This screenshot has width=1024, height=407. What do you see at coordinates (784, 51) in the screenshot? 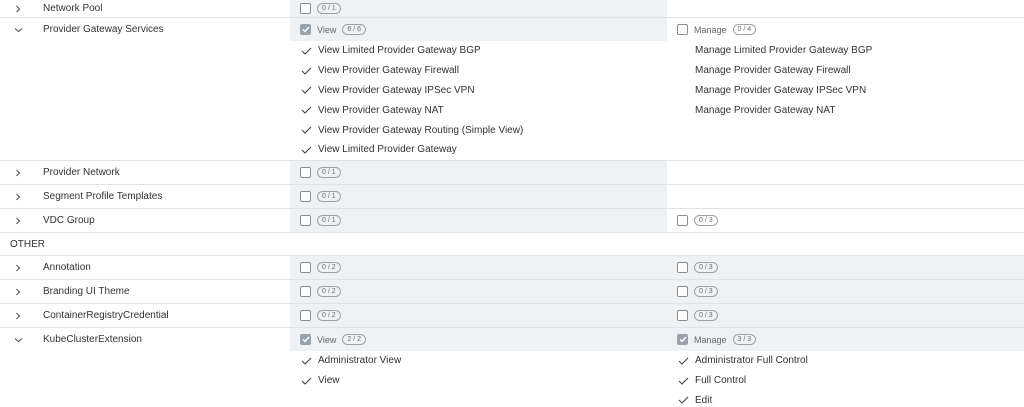
I see `permission-item: Manage Limited Provider Gateway BGP` at bounding box center [784, 51].